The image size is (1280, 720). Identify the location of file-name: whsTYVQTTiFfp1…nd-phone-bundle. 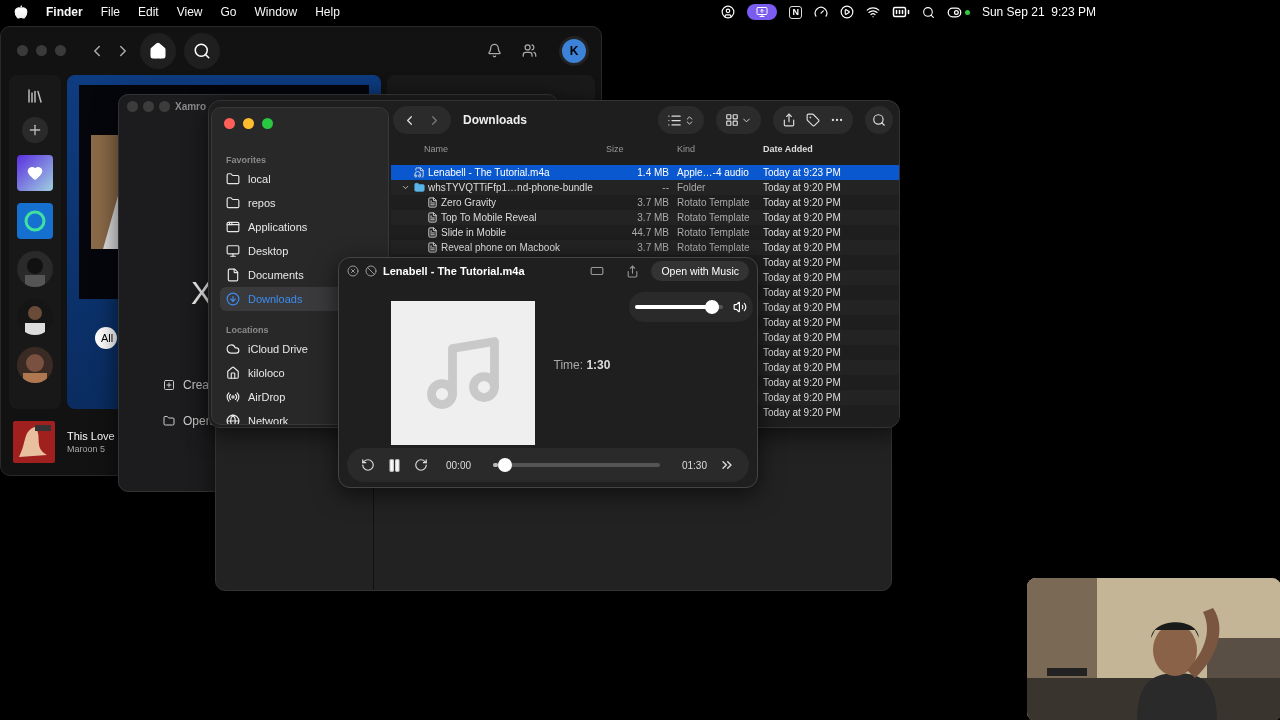
(510, 187).